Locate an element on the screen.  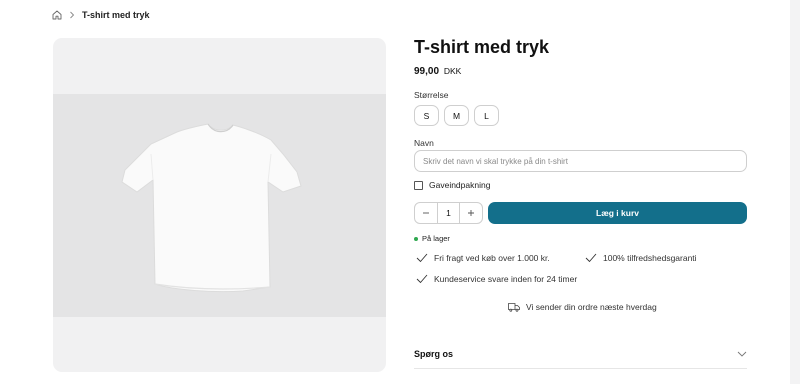
perk-label: Fri fragt ved køb over 1.000 kr. is located at coordinates (492, 258).